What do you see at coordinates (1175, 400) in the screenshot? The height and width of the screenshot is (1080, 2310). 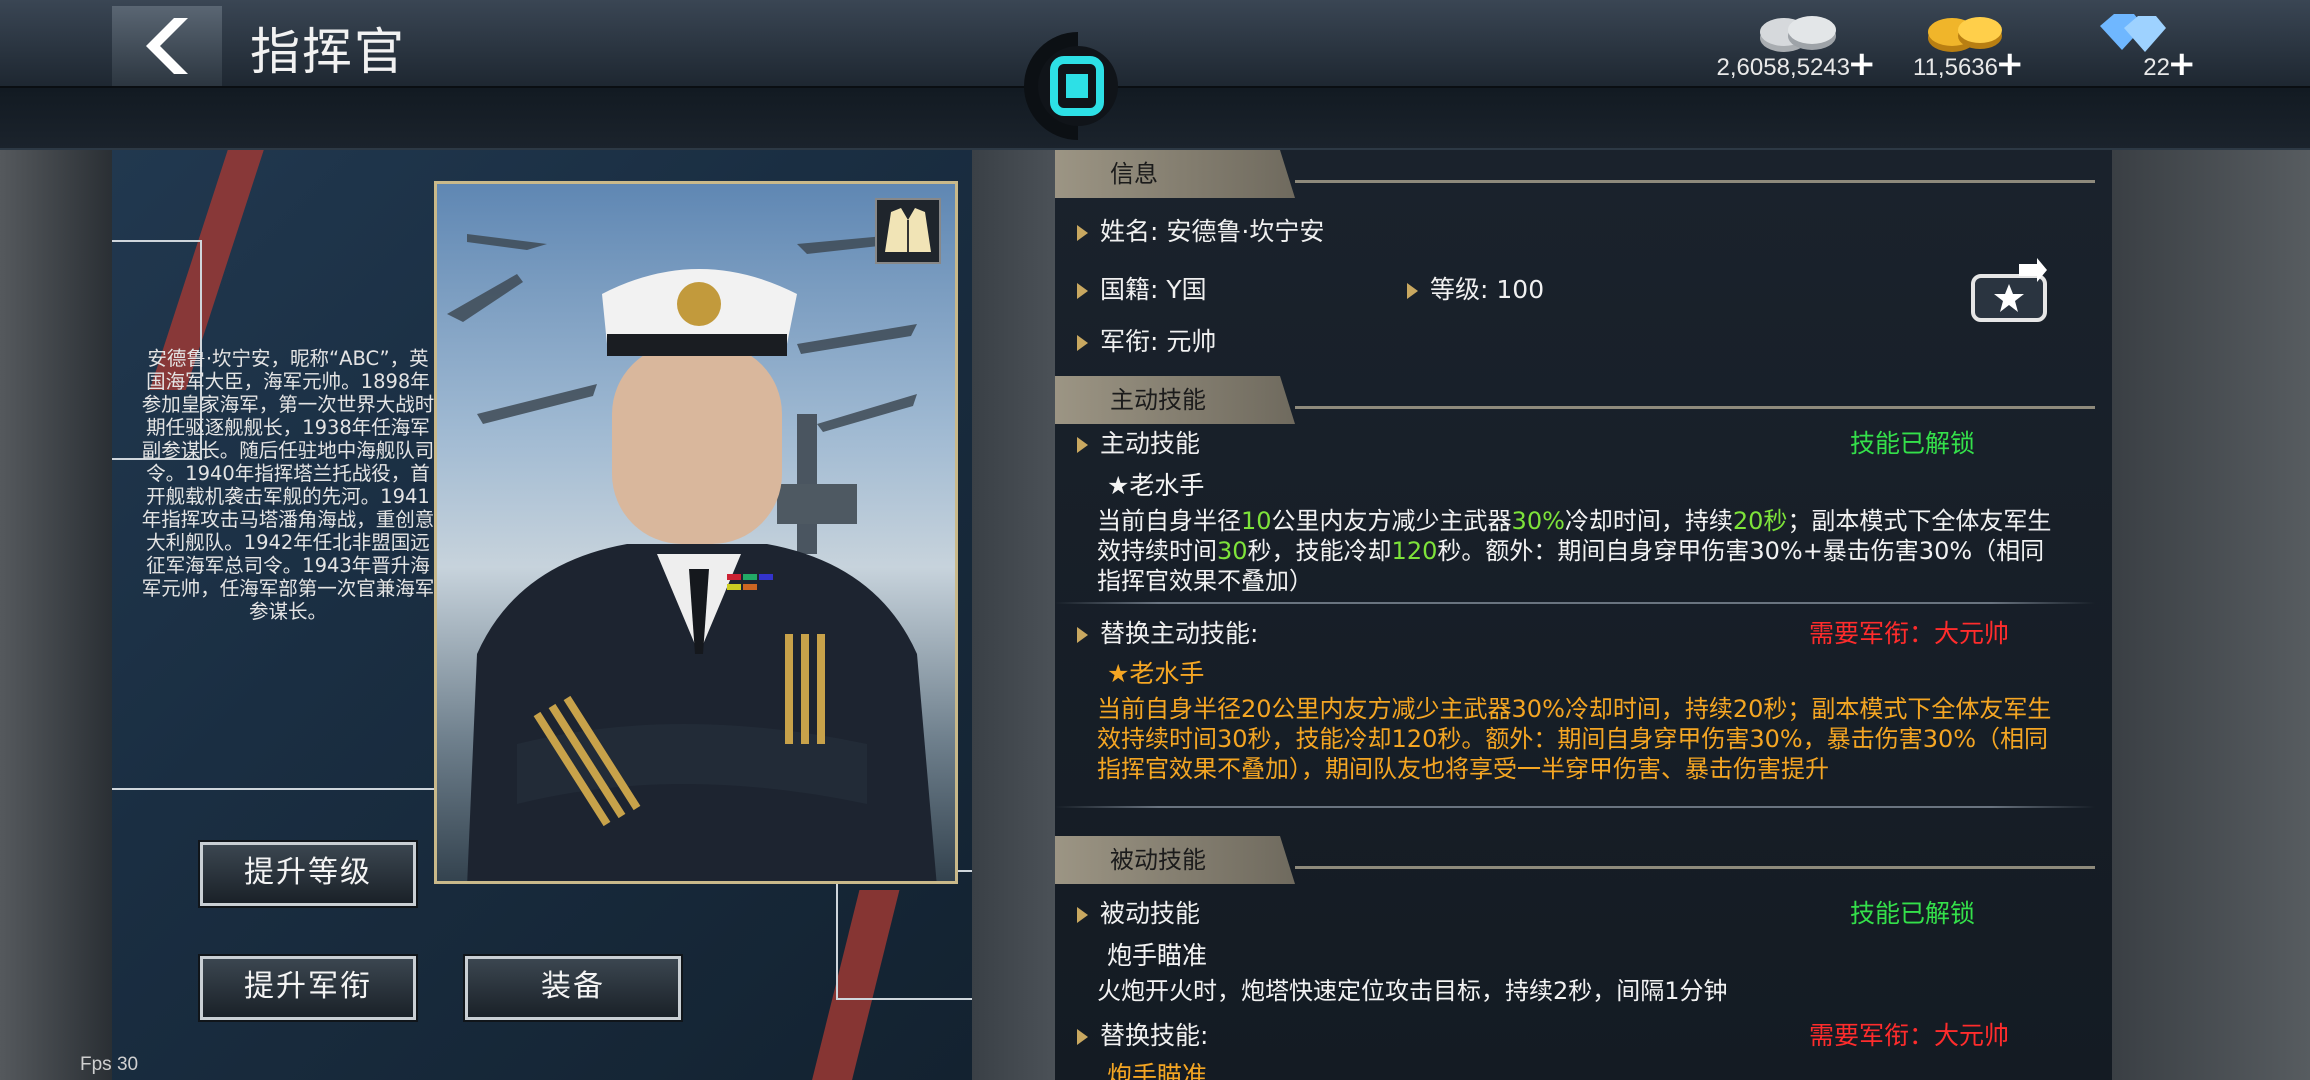 I see `active-skill-section-title: 主动技能` at bounding box center [1175, 400].